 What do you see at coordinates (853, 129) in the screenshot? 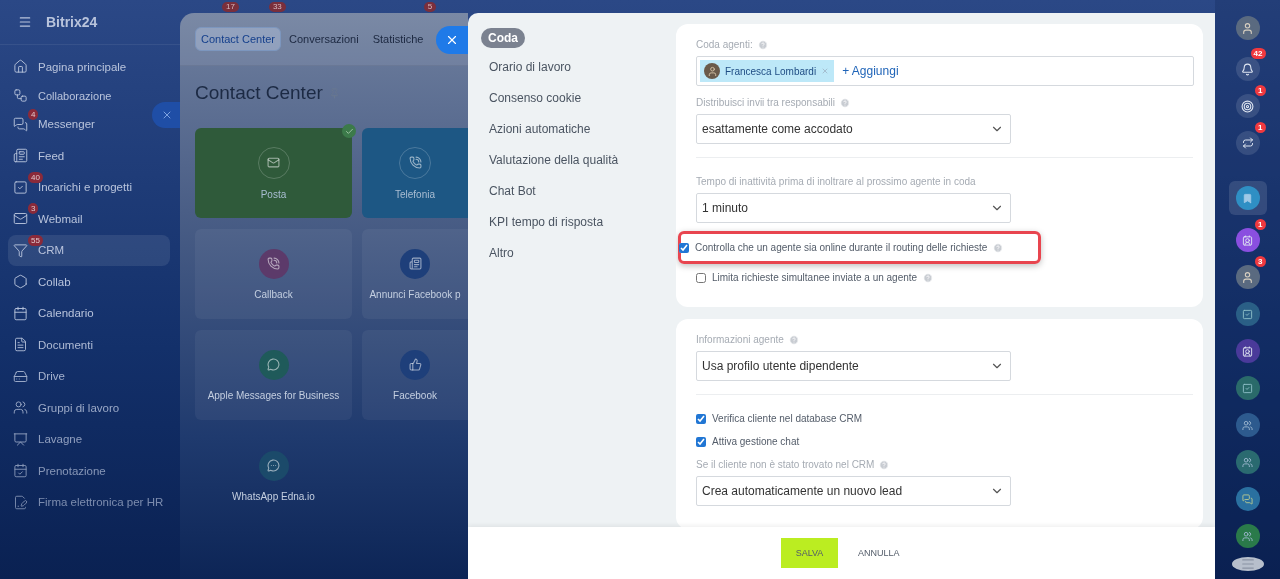
I see `select-field: esattamente come accodato` at bounding box center [853, 129].